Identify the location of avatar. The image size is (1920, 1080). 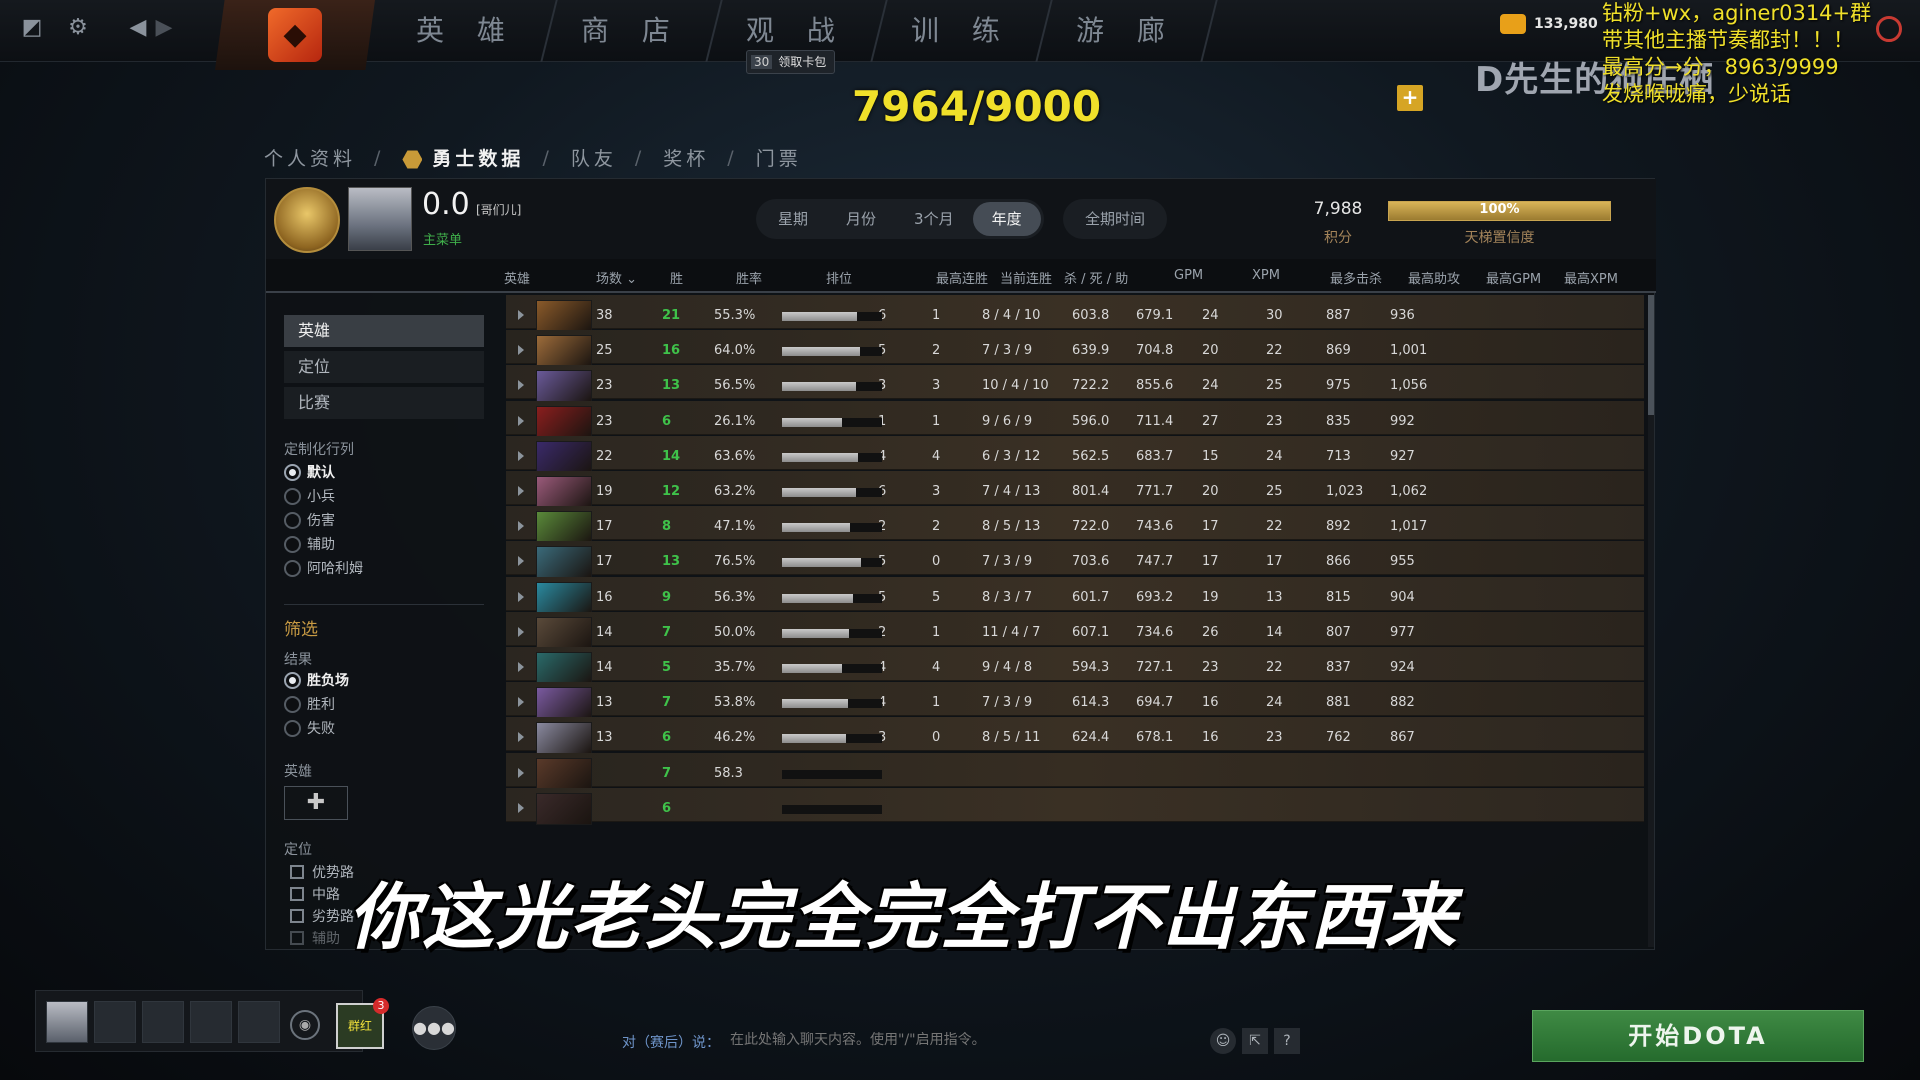
(380, 219).